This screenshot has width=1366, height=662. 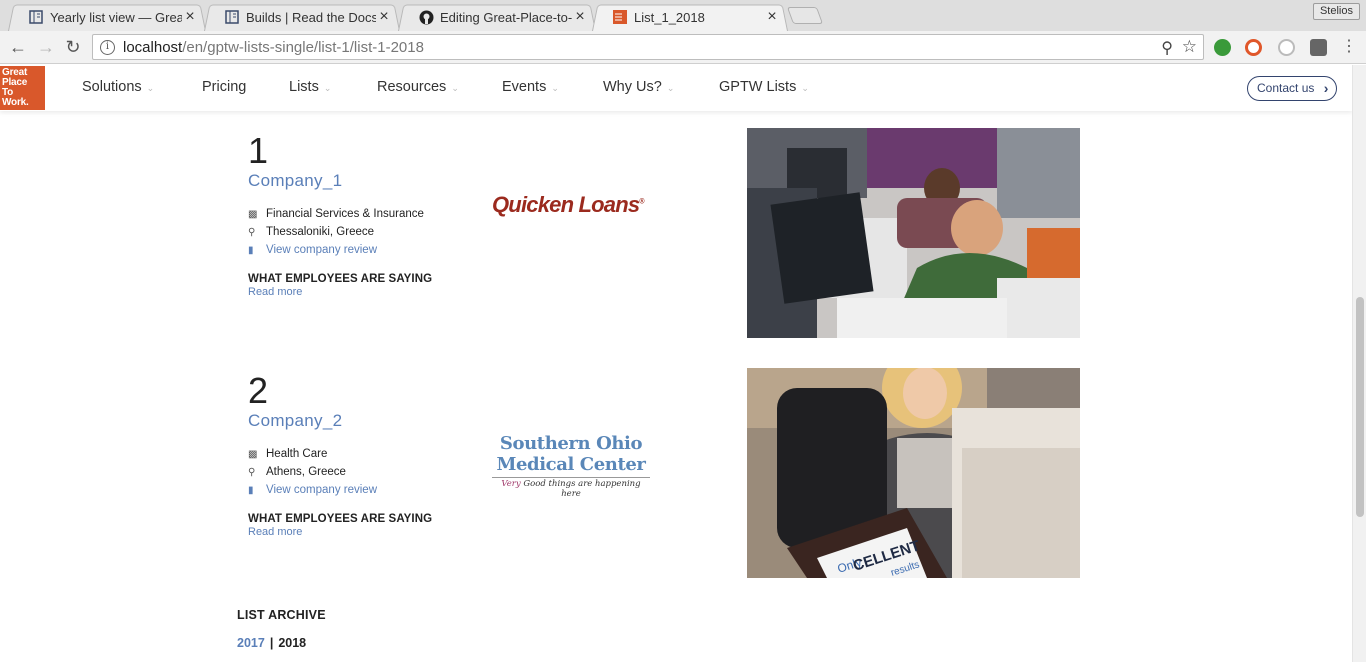 I want to click on company-name-link: Company_1, so click(x=340, y=181).